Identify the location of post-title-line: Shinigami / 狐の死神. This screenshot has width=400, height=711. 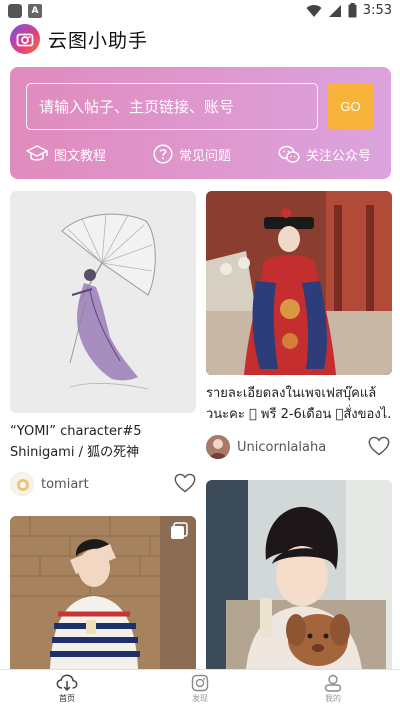
(75, 452).